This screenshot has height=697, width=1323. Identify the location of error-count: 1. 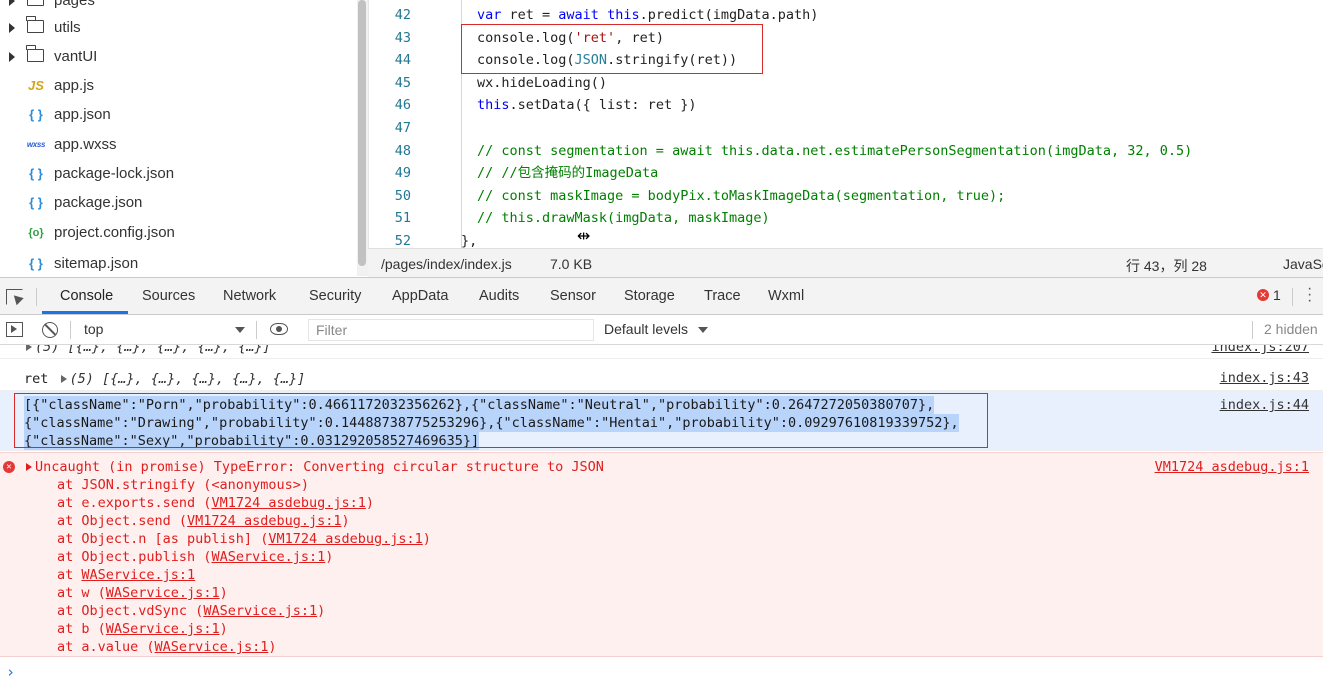
(1277, 295).